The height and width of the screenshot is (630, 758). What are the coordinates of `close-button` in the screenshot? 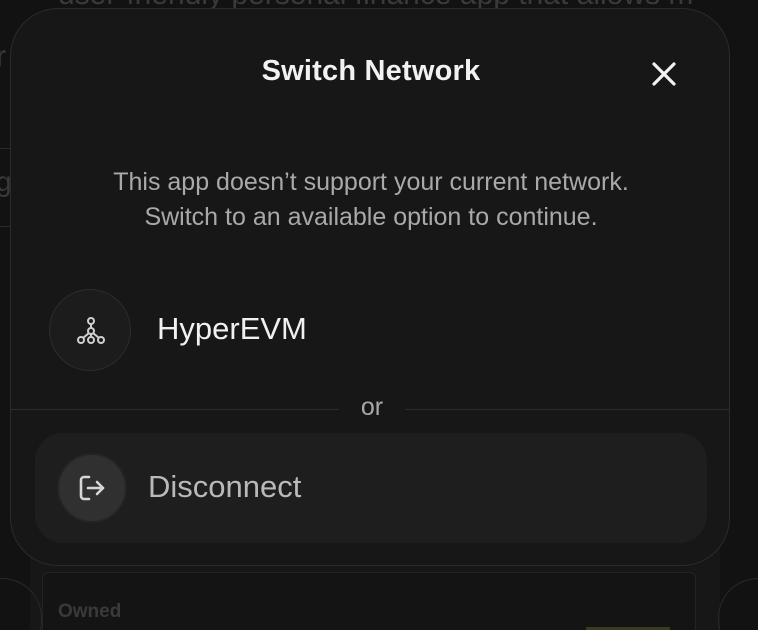 It's located at (664, 74).